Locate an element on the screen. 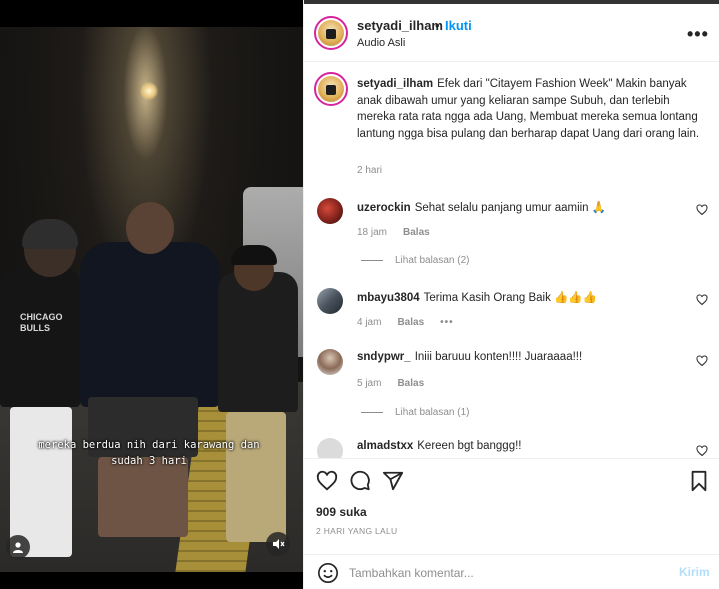 The width and height of the screenshot is (719, 589). view-replies-button: Lihat balasan (2) is located at coordinates (415, 260).